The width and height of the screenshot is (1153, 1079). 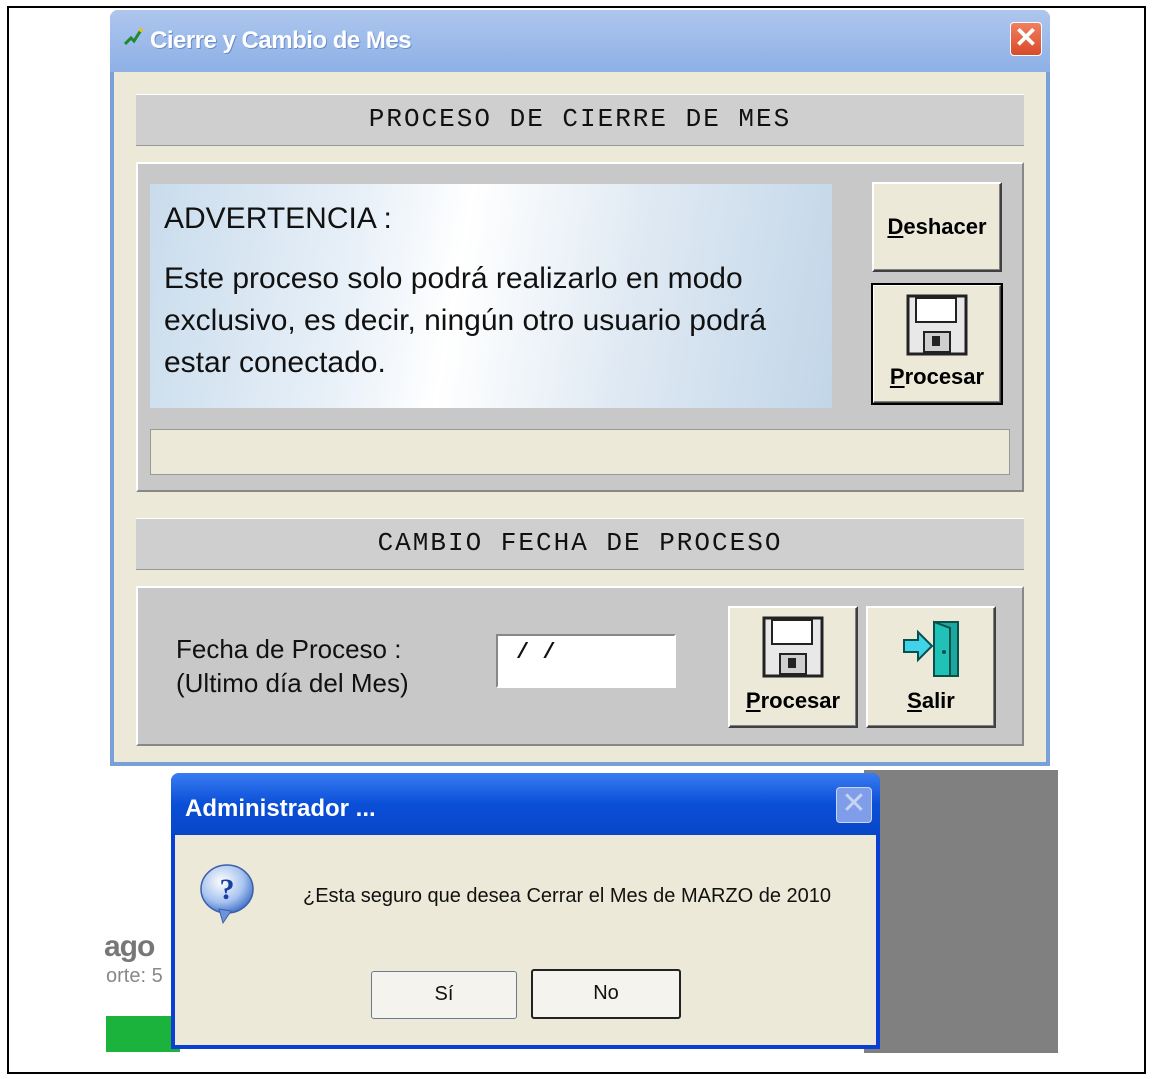 I want to click on question-icon: ?, so click(x=227, y=894).